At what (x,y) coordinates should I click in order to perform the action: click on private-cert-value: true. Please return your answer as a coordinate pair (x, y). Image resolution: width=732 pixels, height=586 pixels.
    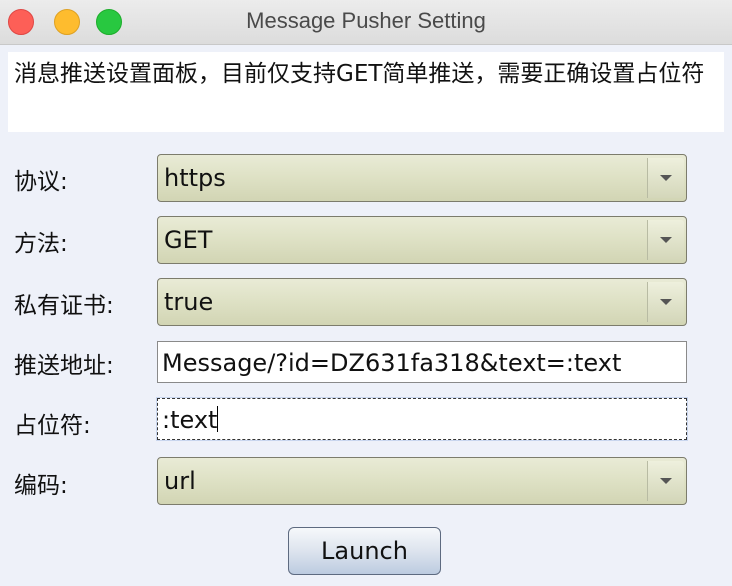
    Looking at the image, I should click on (189, 302).